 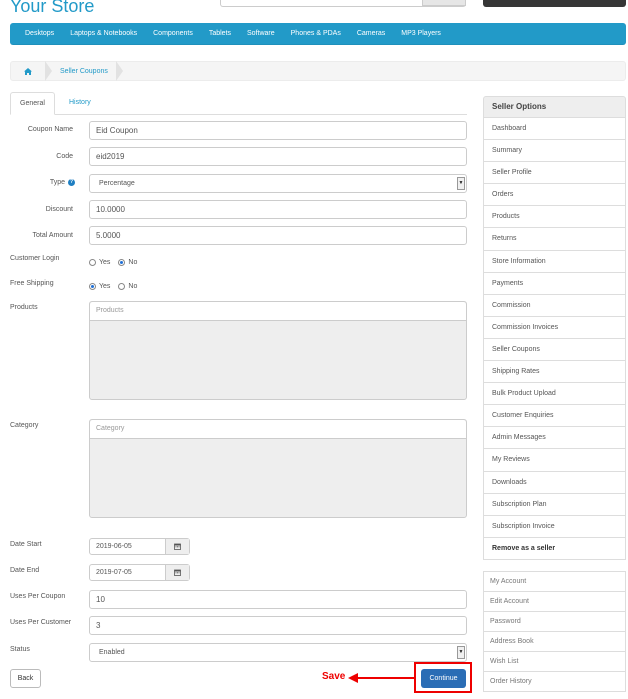 What do you see at coordinates (103, 33) in the screenshot?
I see `menu-item-laptops: Laptops & Notebooks` at bounding box center [103, 33].